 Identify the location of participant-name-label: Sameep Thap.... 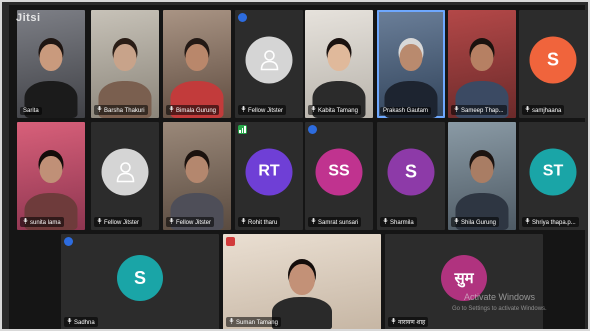
(479, 110).